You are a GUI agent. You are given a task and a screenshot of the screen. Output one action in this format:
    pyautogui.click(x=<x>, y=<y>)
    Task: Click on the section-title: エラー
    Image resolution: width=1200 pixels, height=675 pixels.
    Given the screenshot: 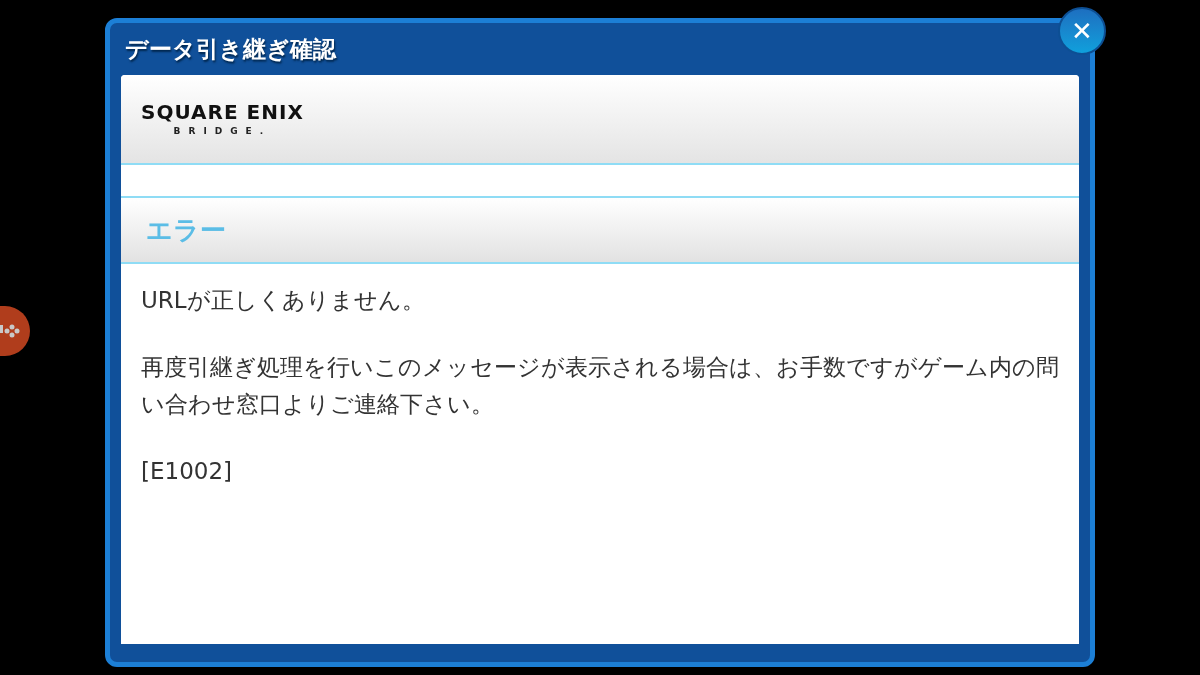 What is the action you would take?
    pyautogui.click(x=186, y=230)
    